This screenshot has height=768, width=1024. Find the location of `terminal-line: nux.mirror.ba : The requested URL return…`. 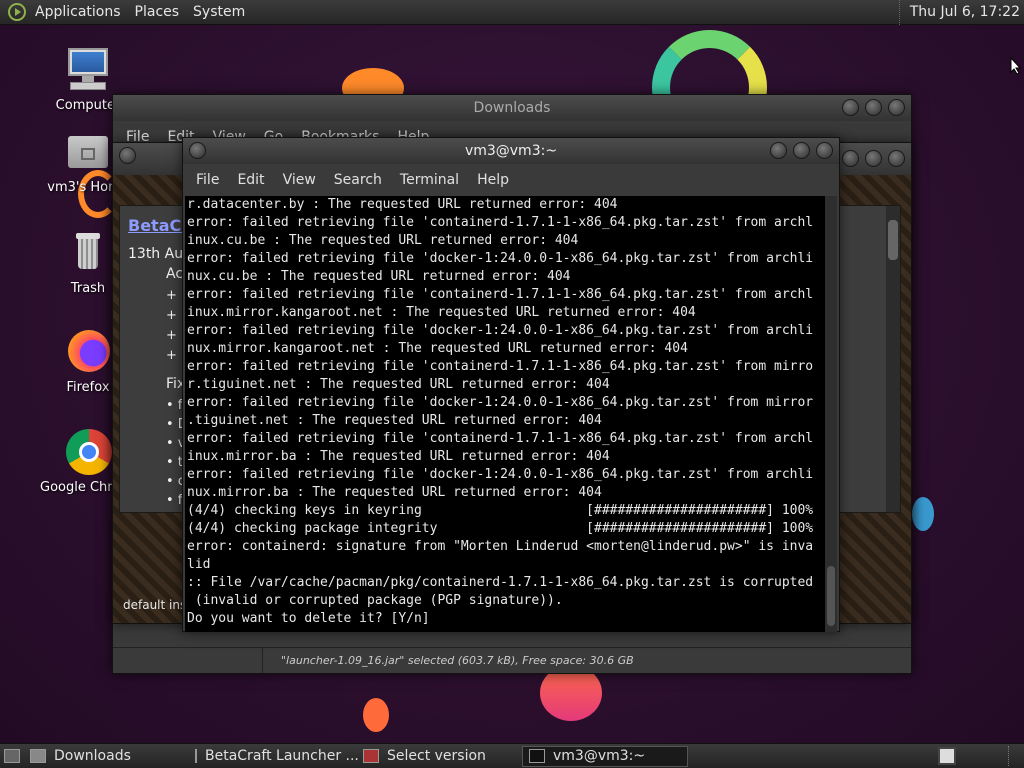

terminal-line: nux.mirror.ba : The requested URL return… is located at coordinates (394, 492).